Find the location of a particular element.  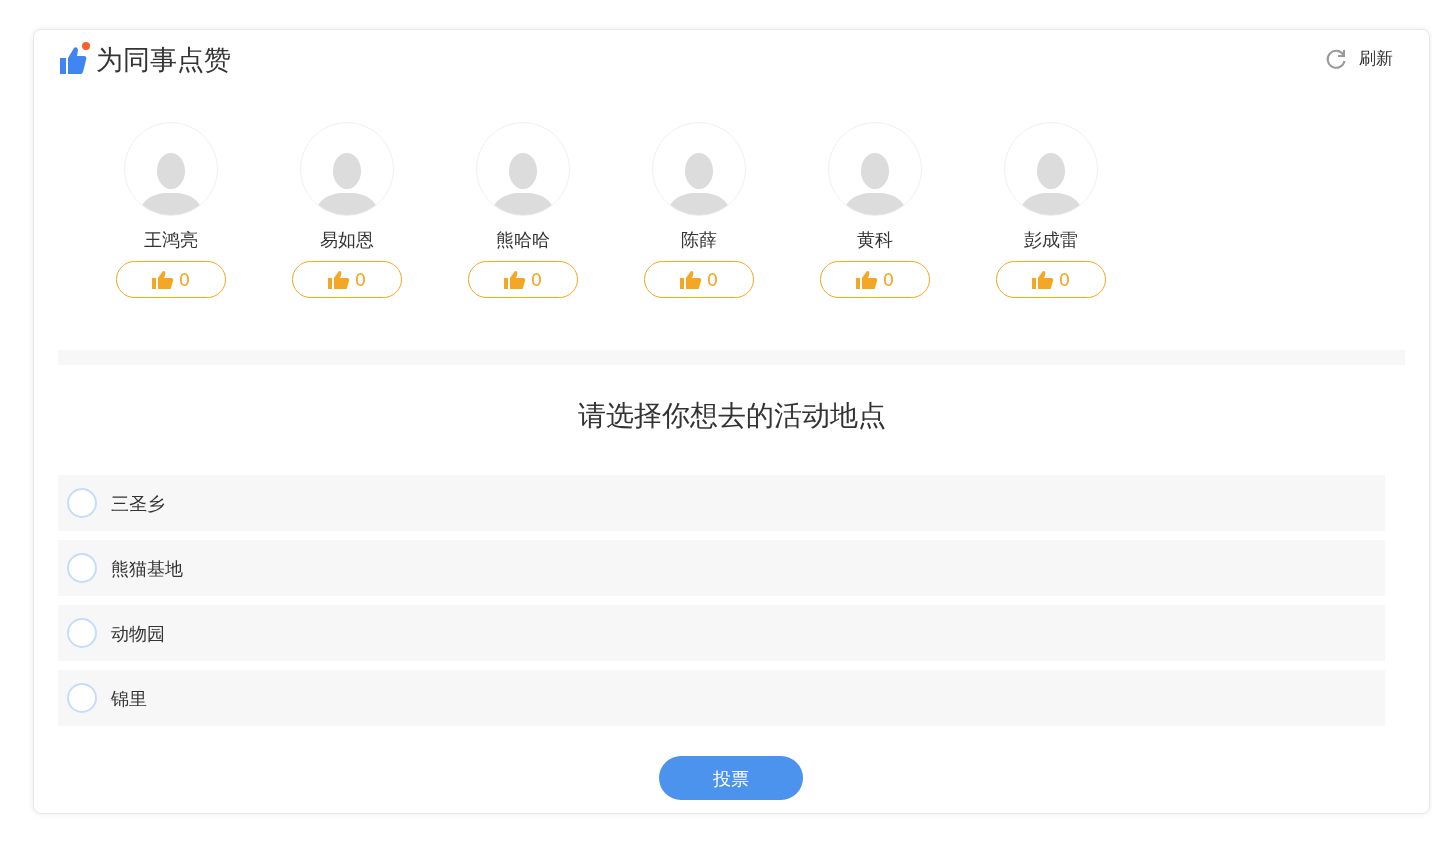

colleague-name: 易如恩 is located at coordinates (347, 240).